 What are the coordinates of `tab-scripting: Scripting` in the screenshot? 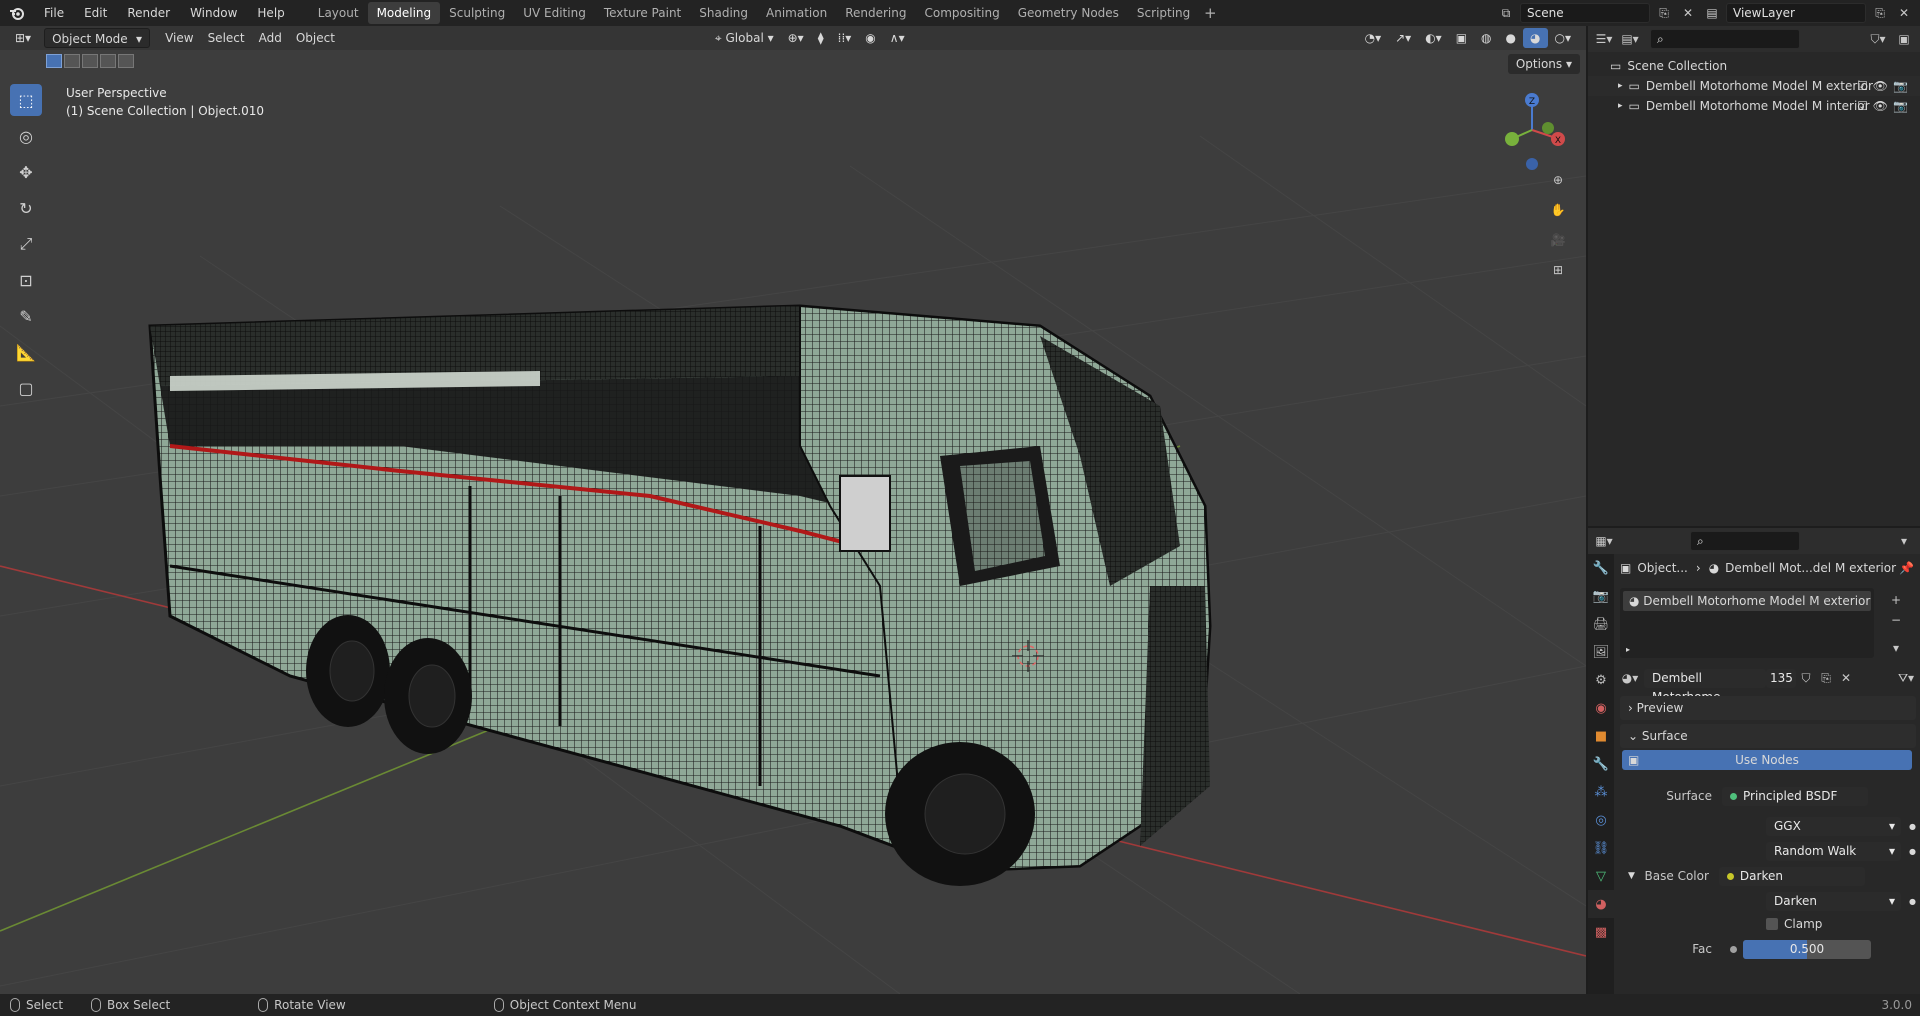 It's located at (1163, 13).